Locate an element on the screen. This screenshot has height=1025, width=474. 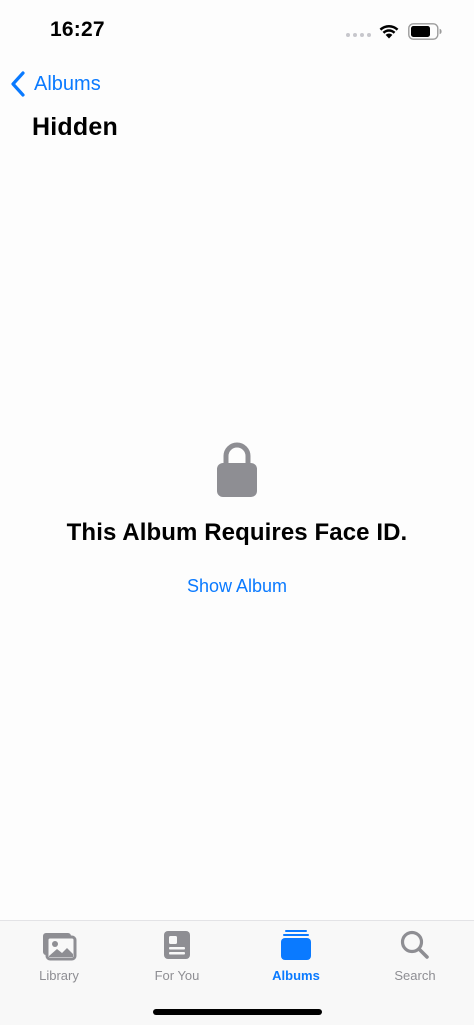
cellular-signal-icon is located at coordinates (358, 35).